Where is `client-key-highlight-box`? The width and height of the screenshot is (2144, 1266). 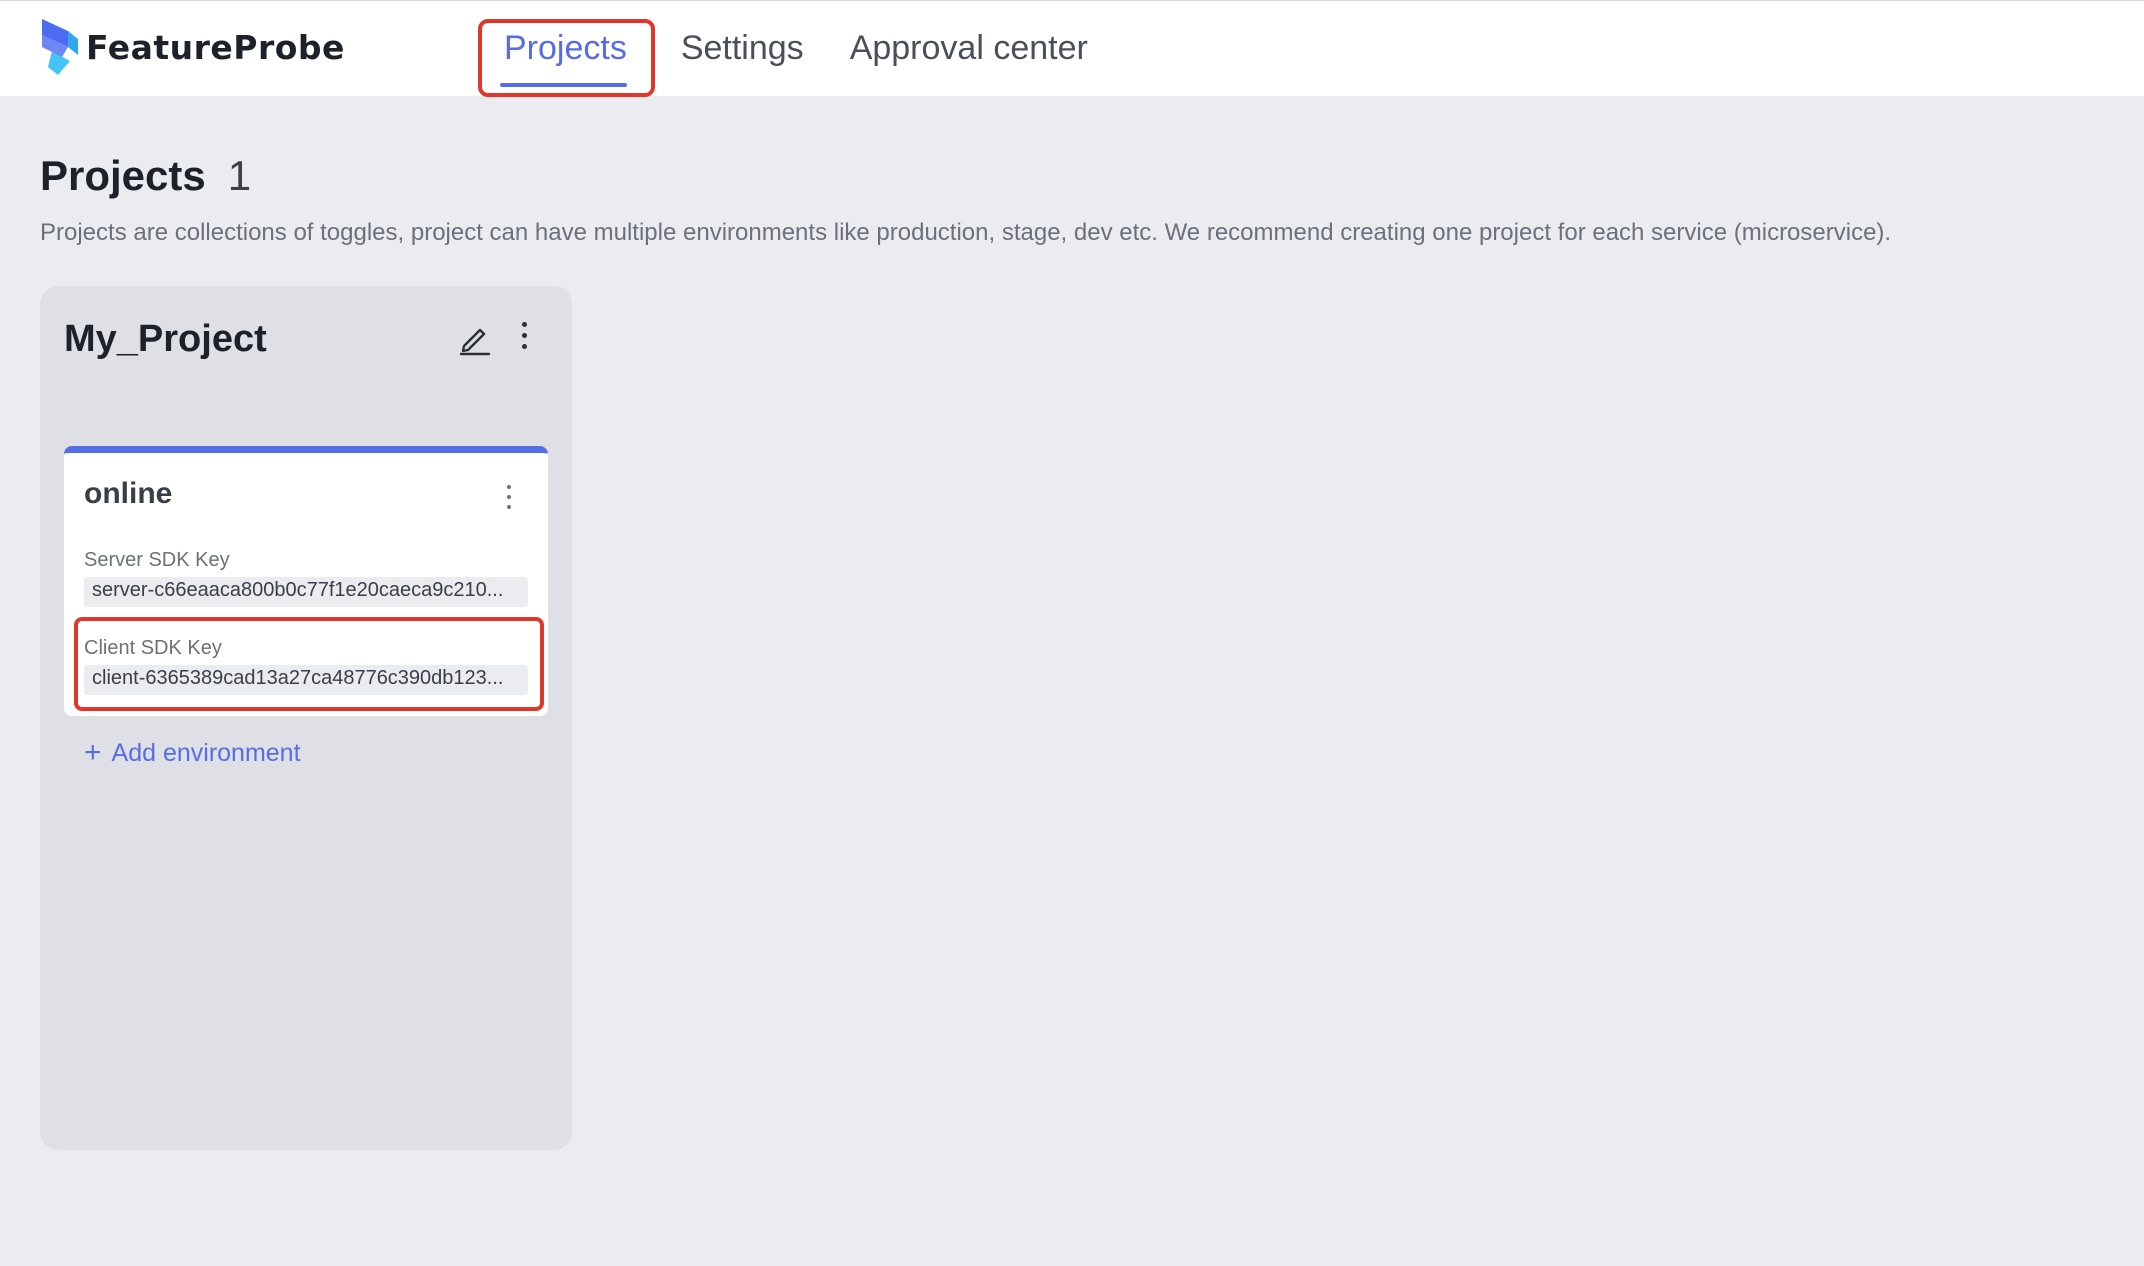 client-key-highlight-box is located at coordinates (309, 664).